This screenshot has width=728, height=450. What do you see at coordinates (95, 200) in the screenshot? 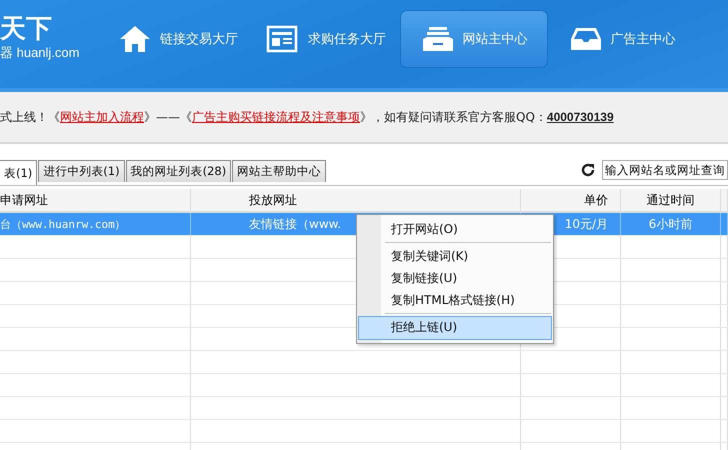
I see `column-header: 申请网址` at bounding box center [95, 200].